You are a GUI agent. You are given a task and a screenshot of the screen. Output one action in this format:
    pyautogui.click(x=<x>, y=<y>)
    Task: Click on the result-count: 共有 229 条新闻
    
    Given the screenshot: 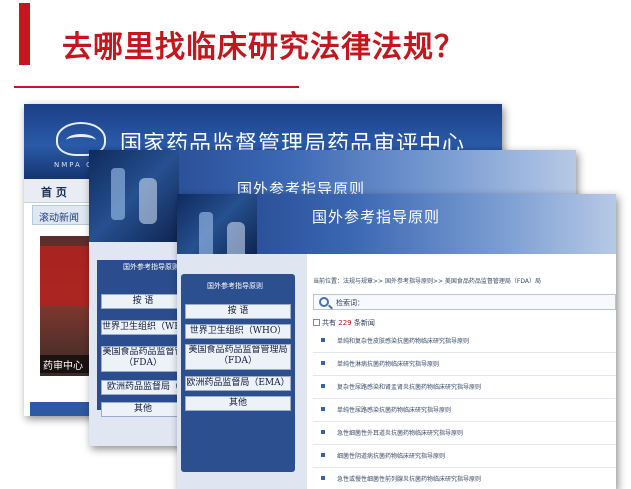 What is the action you would take?
    pyautogui.click(x=344, y=323)
    